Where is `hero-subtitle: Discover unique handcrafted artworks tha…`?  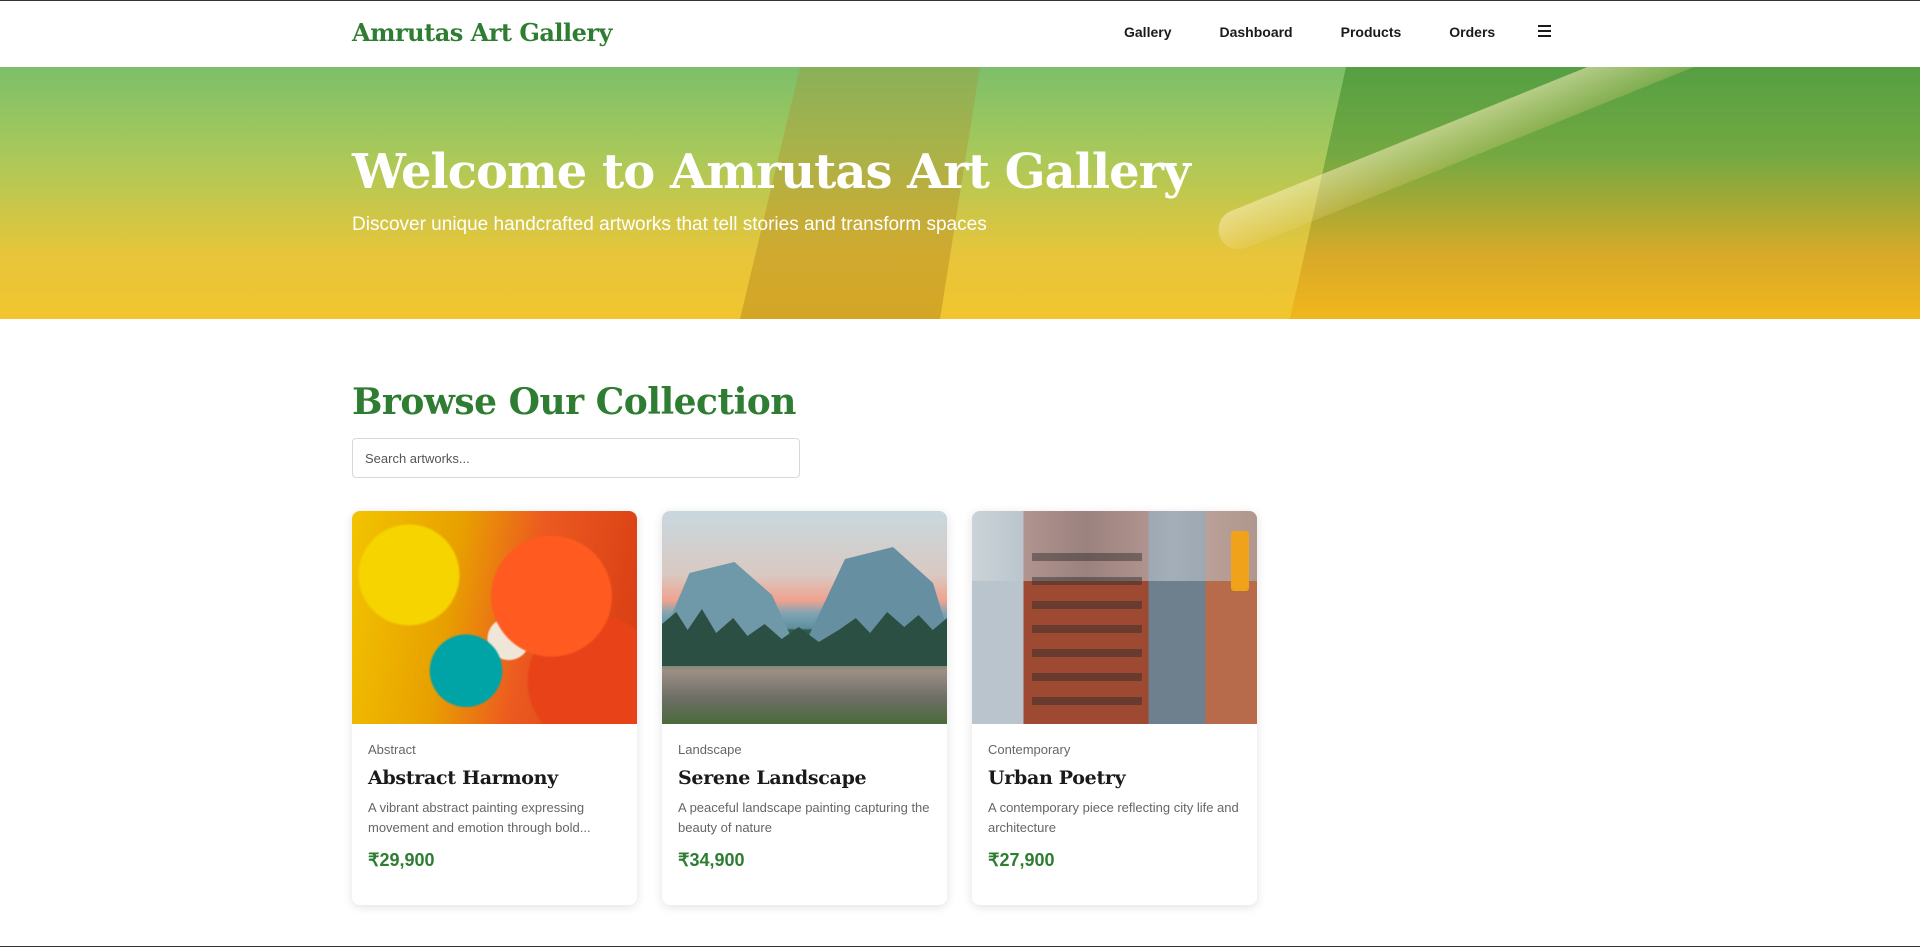 hero-subtitle: Discover unique handcrafted artworks tha… is located at coordinates (669, 224).